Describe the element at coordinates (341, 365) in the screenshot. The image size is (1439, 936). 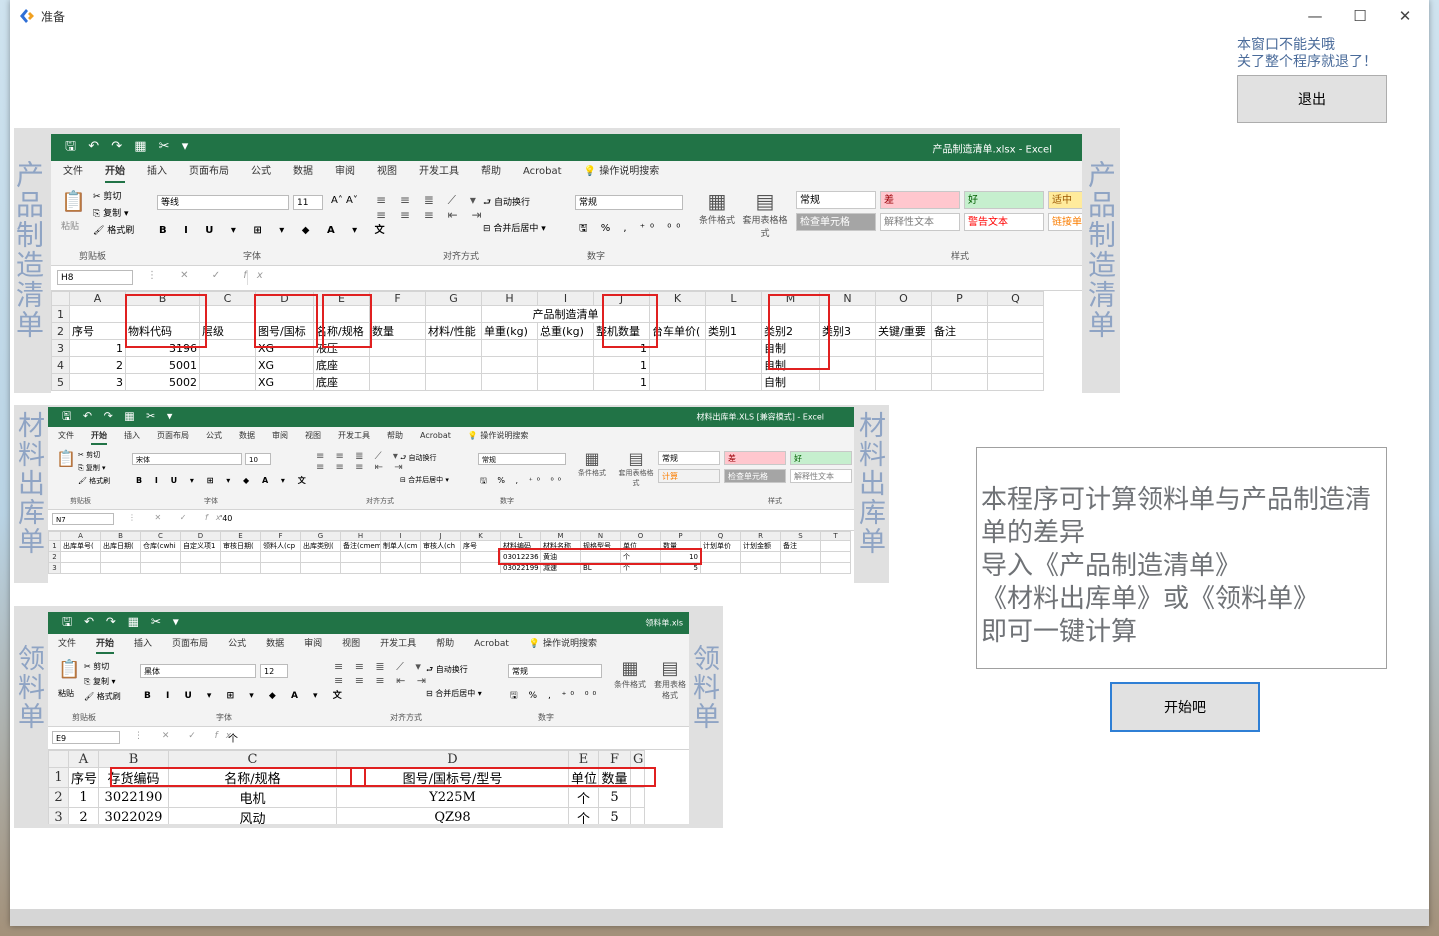
I see `cell: 底座` at that location.